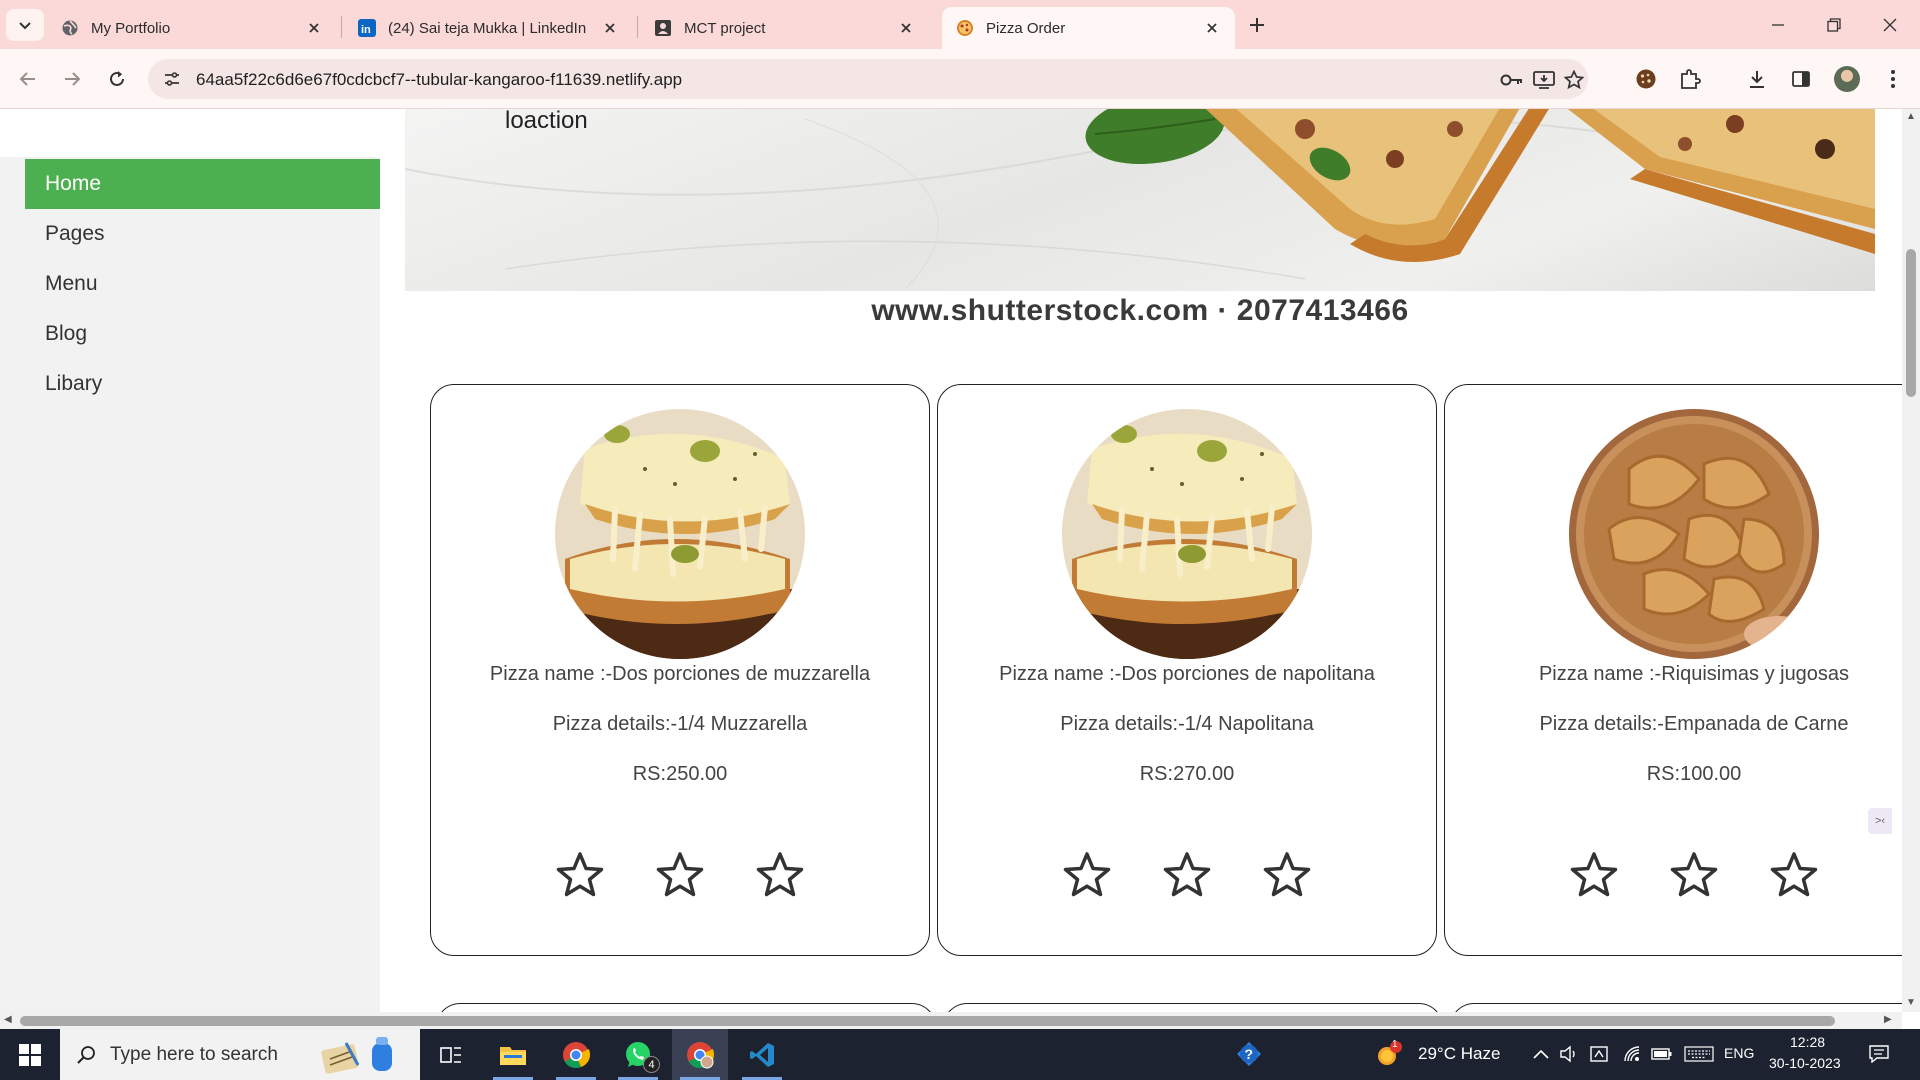  Describe the element at coordinates (1662, 1054) in the screenshot. I see `battery-icon` at that location.